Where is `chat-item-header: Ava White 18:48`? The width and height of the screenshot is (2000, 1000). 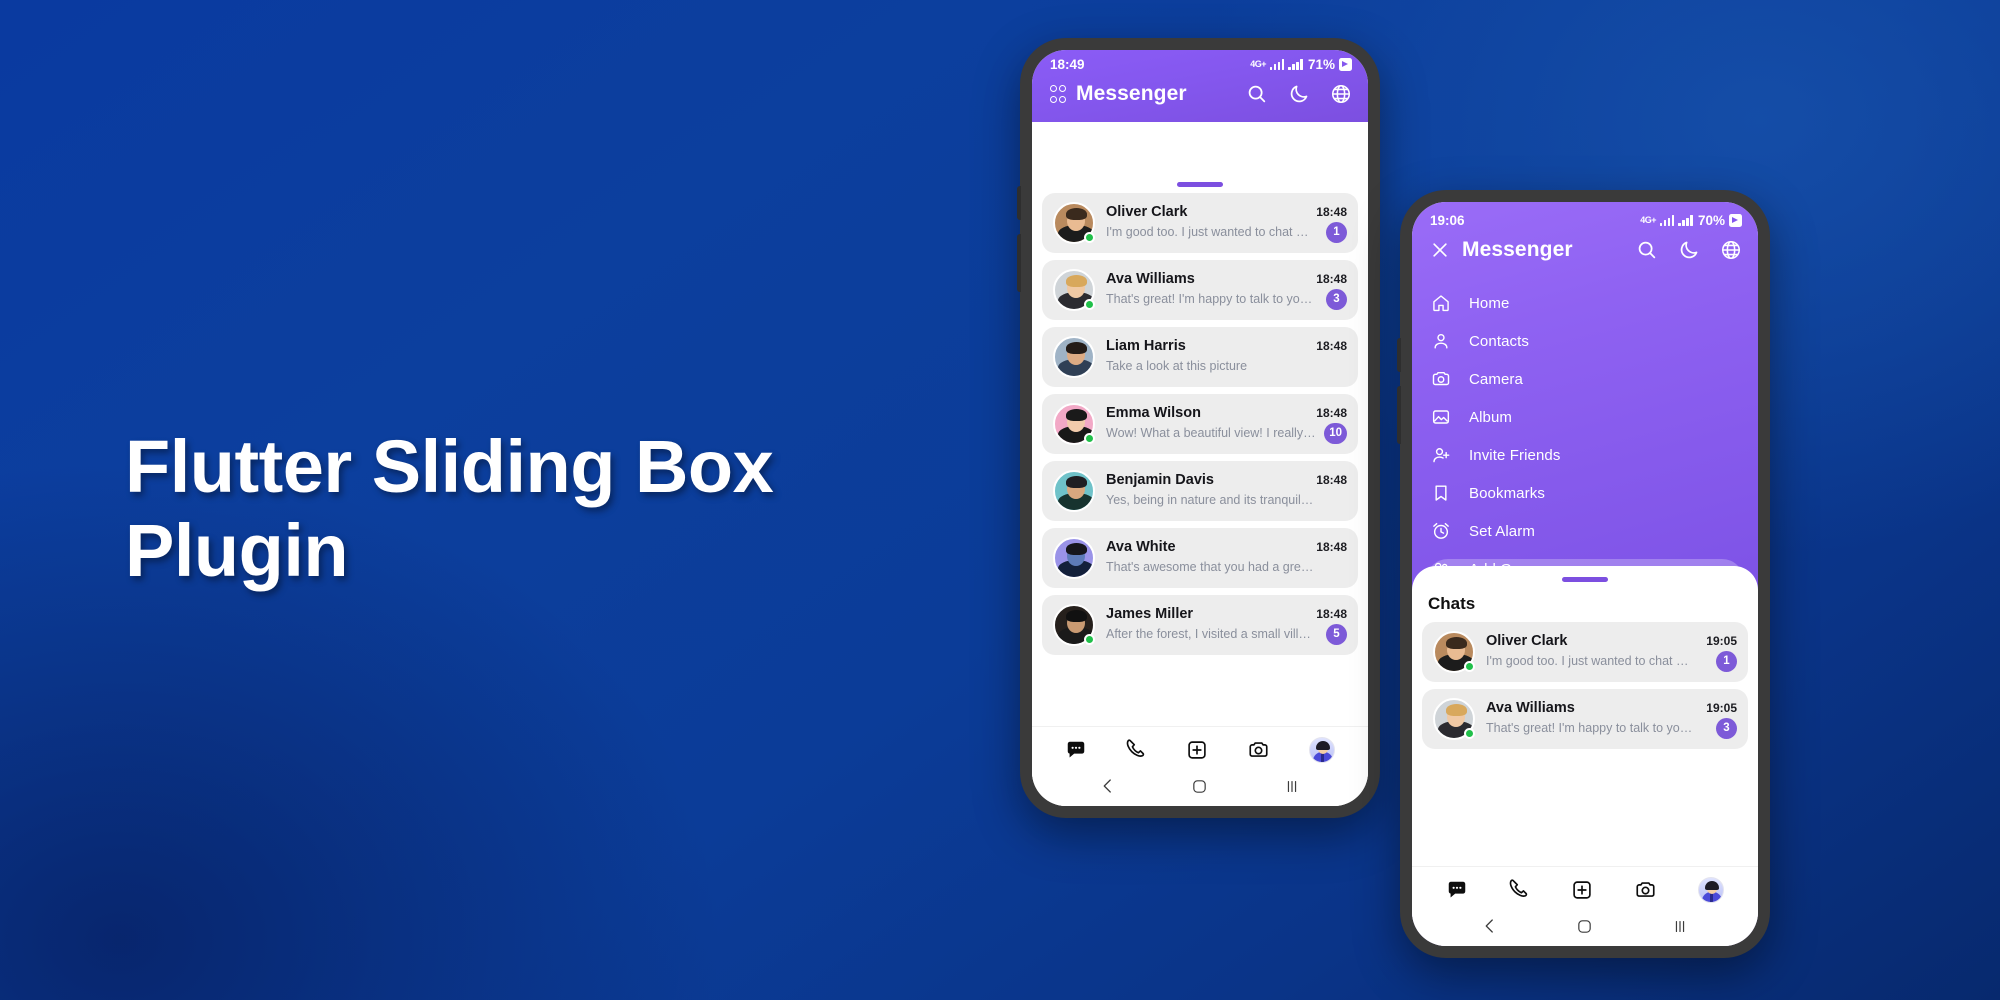
chat-item-header: Ava White 18:48 is located at coordinates (1226, 547).